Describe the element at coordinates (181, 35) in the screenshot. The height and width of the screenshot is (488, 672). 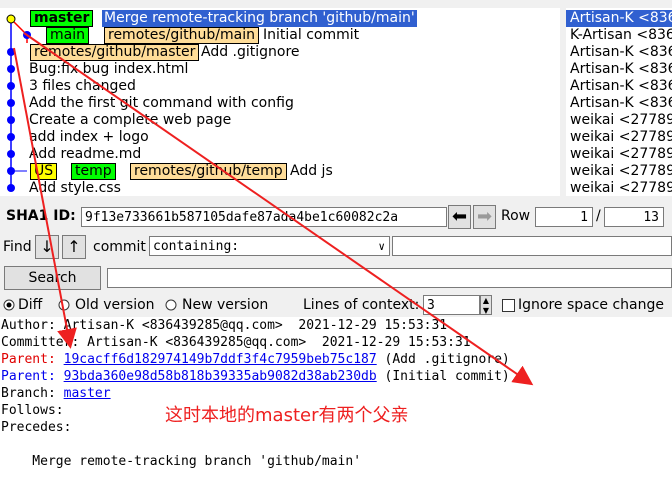
I see `ref-remote-main: remotes/github/main` at that location.